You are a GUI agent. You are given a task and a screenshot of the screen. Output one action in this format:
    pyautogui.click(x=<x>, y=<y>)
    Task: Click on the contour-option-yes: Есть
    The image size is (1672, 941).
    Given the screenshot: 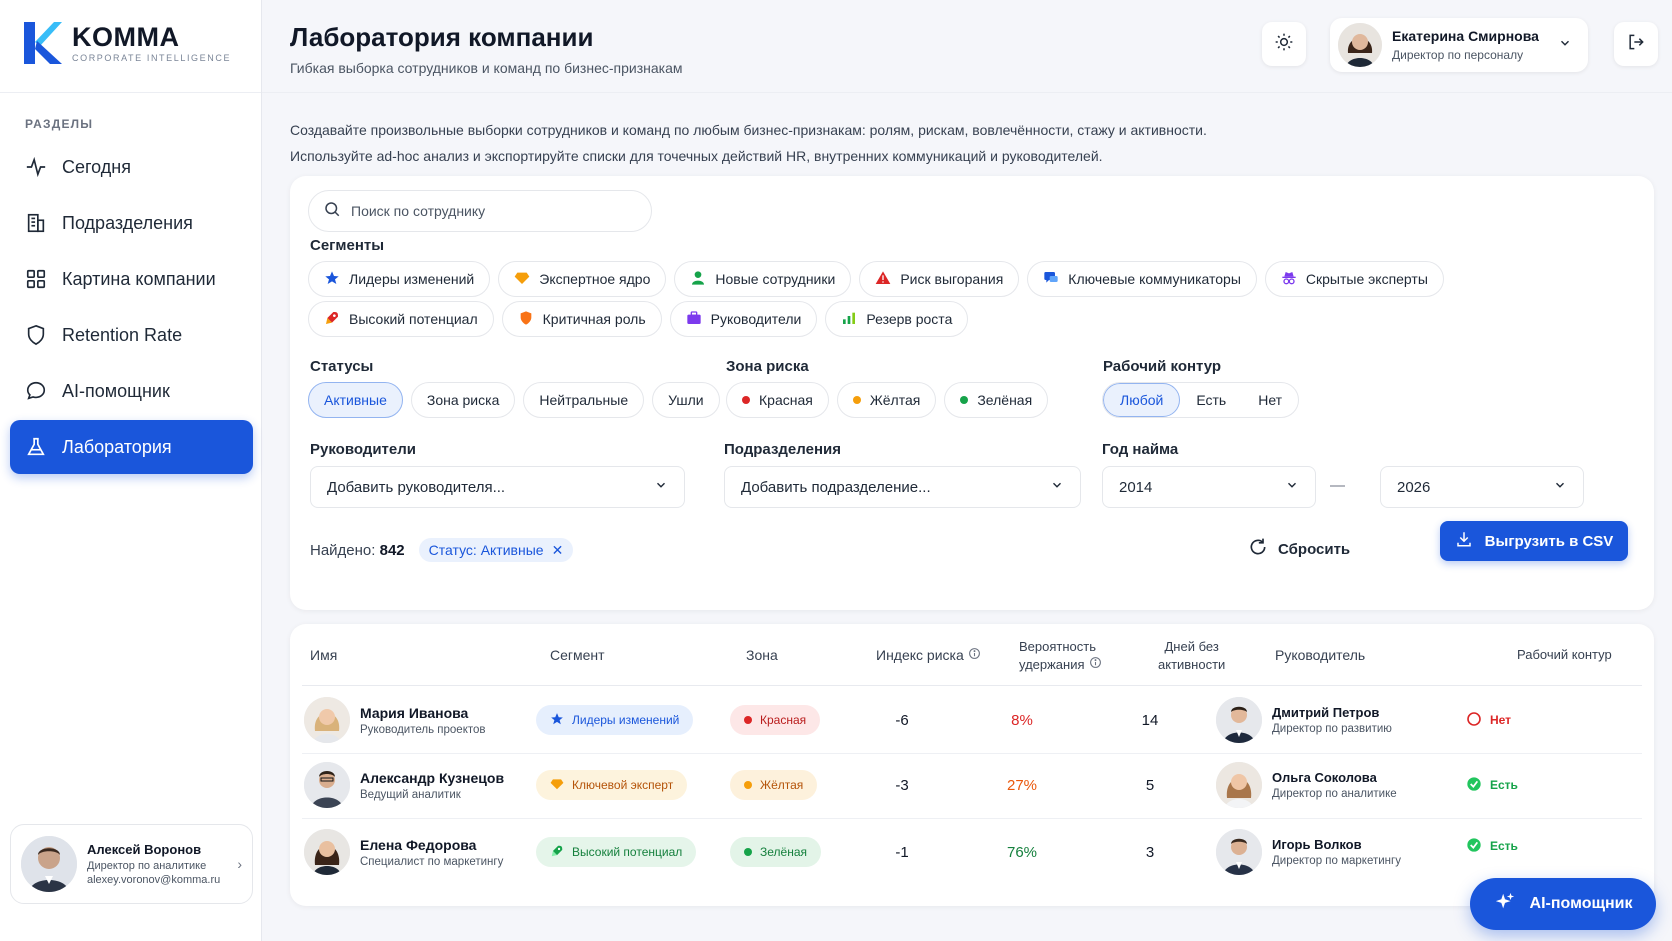 What is the action you would take?
    pyautogui.click(x=1211, y=400)
    